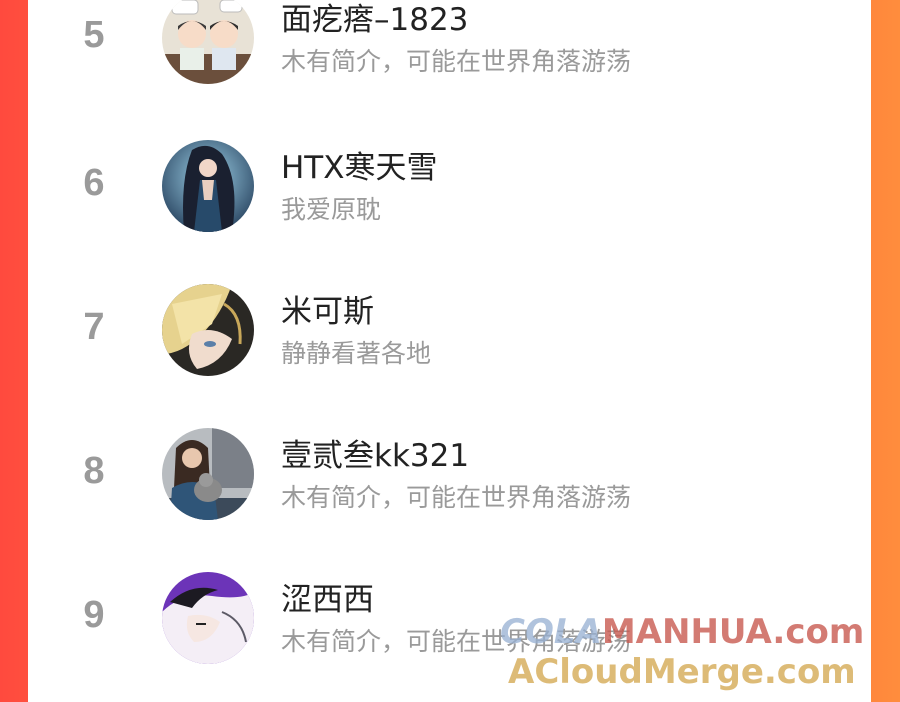  I want to click on rank-number: 9, so click(94, 615).